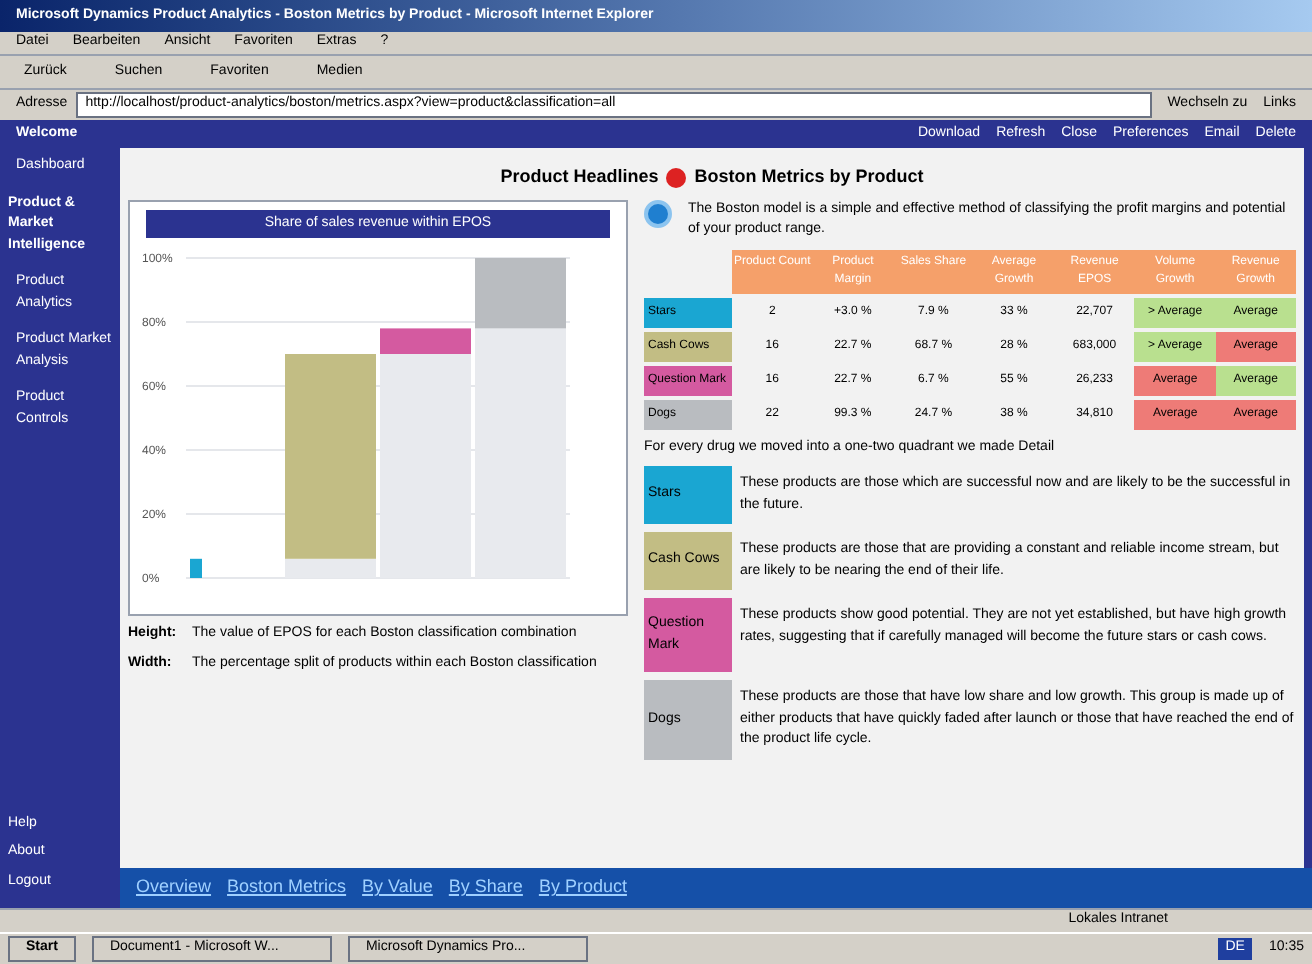  What do you see at coordinates (174, 888) in the screenshot?
I see `footer-link: Overview` at bounding box center [174, 888].